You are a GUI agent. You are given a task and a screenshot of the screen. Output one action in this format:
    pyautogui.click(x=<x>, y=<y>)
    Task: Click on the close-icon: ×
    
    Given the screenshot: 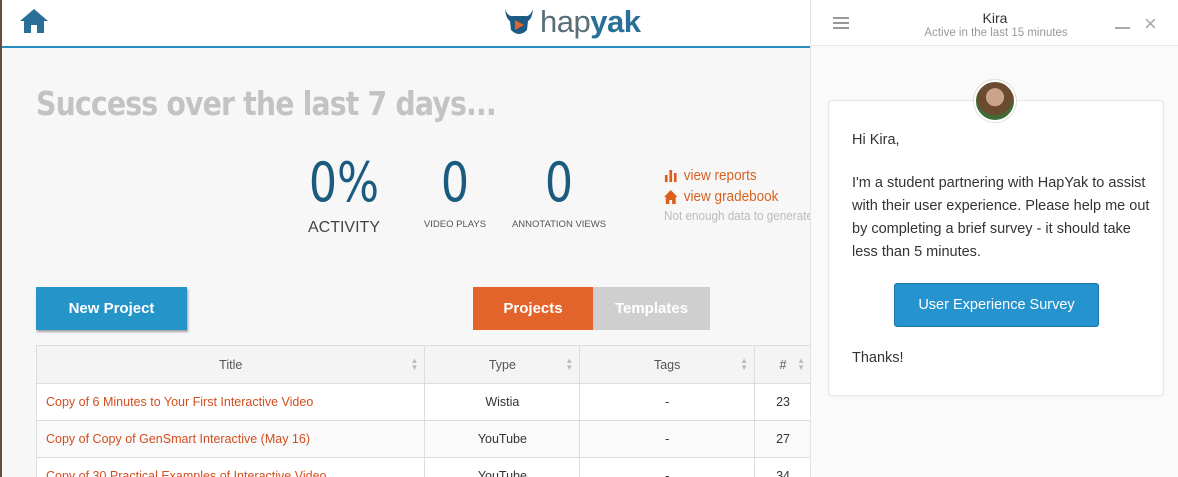 What is the action you would take?
    pyautogui.click(x=1150, y=24)
    